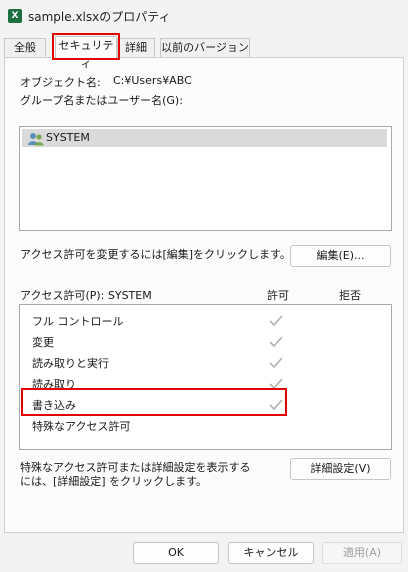 This screenshot has width=408, height=572. I want to click on permission-name: 特殊なアクセス許可, so click(81, 426).